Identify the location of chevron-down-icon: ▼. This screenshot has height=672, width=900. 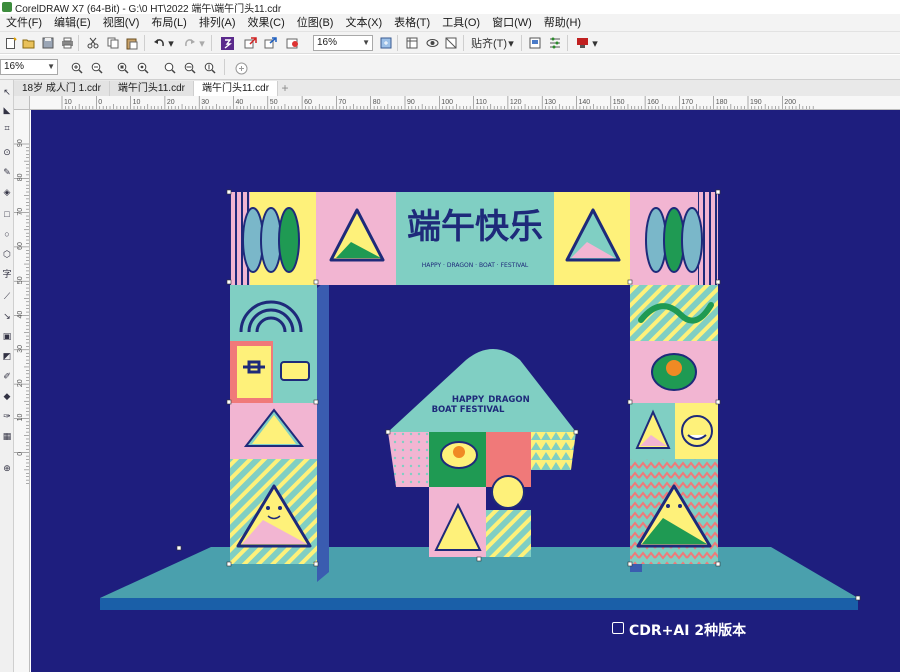
(51, 66).